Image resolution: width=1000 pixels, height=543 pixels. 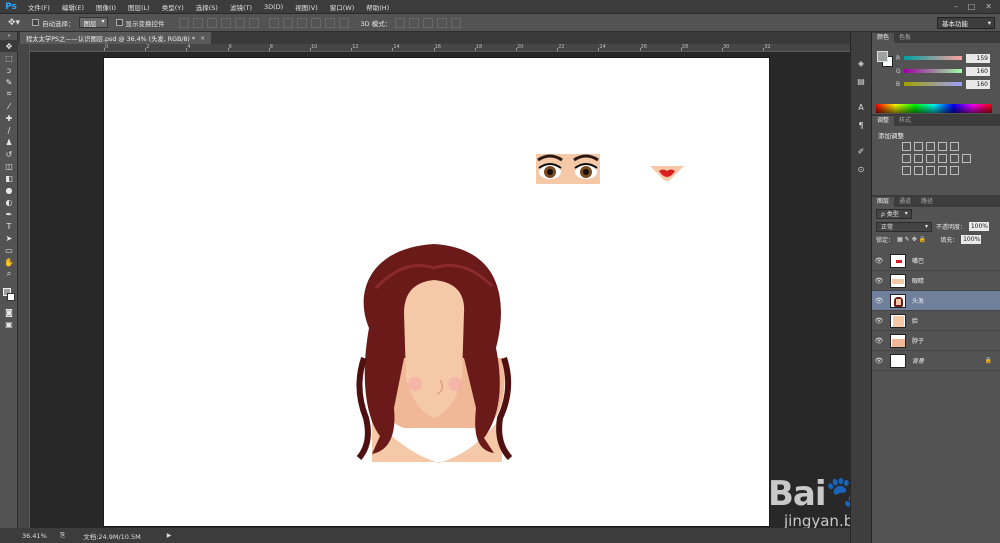 I want to click on background-color-swatch, so click(x=11, y=297).